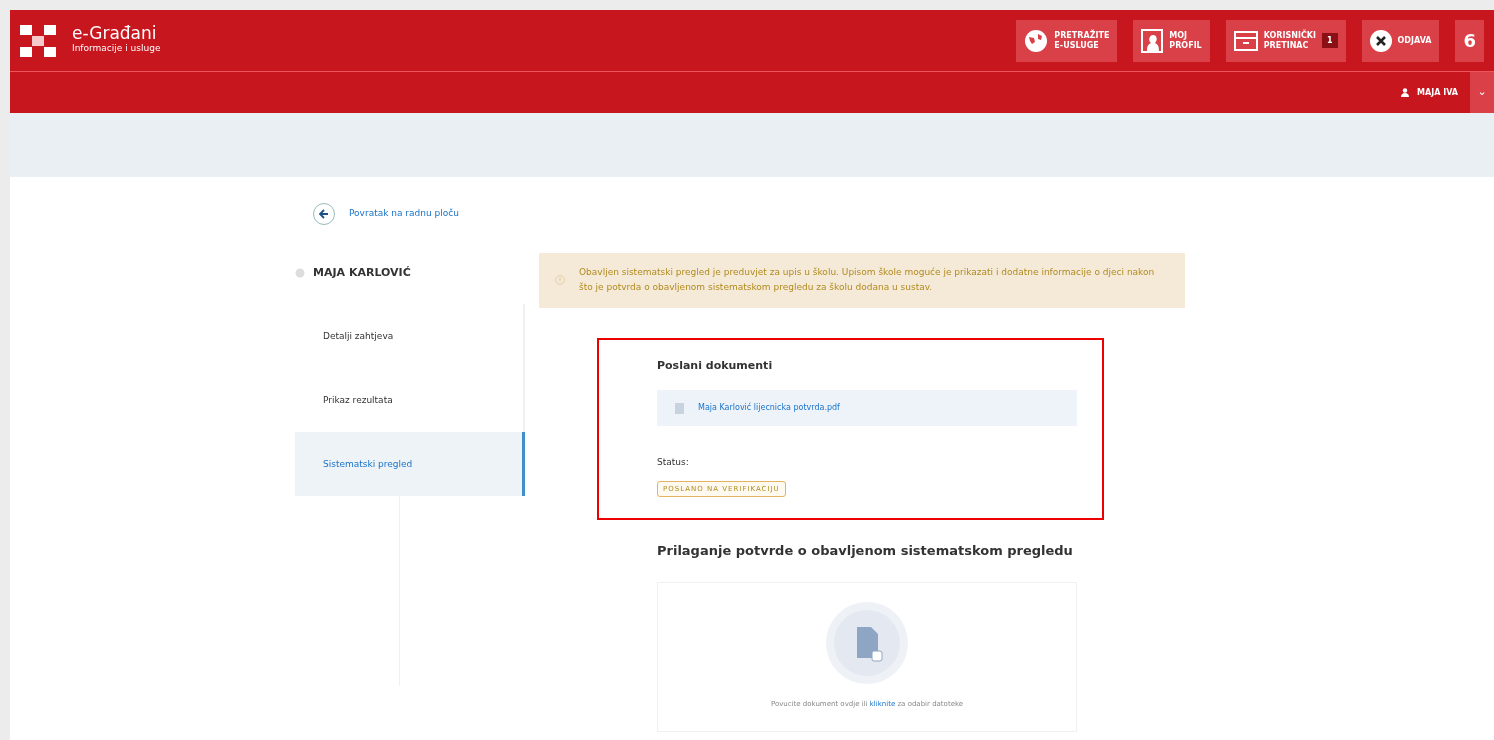 The width and height of the screenshot is (1494, 740). Describe the element at coordinates (867, 643) in the screenshot. I see `document-upload-icon` at that location.